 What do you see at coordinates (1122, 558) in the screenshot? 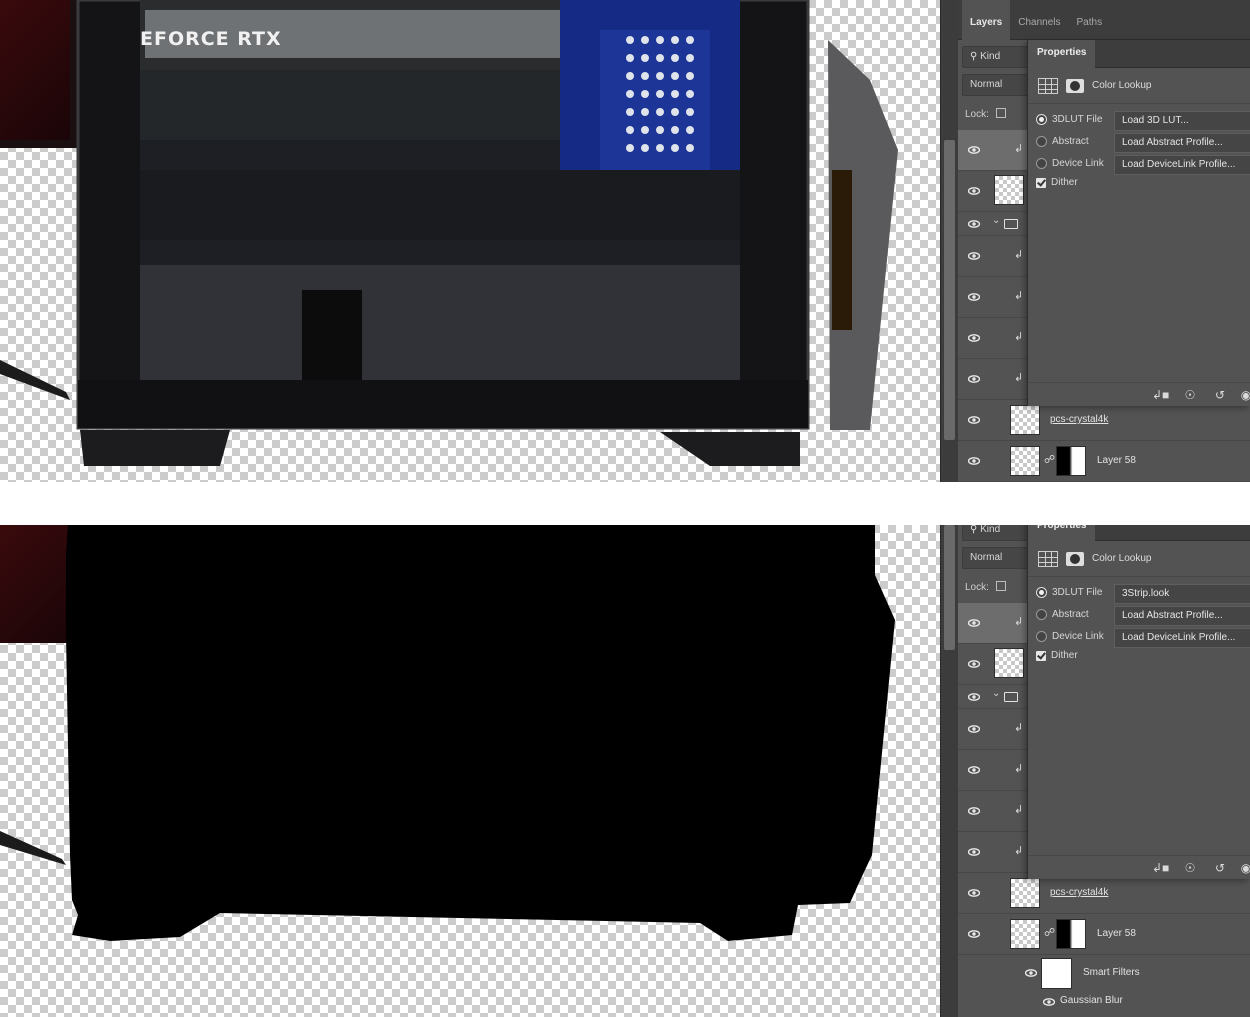
I see `adjustment-title: Color Lookup` at bounding box center [1122, 558].